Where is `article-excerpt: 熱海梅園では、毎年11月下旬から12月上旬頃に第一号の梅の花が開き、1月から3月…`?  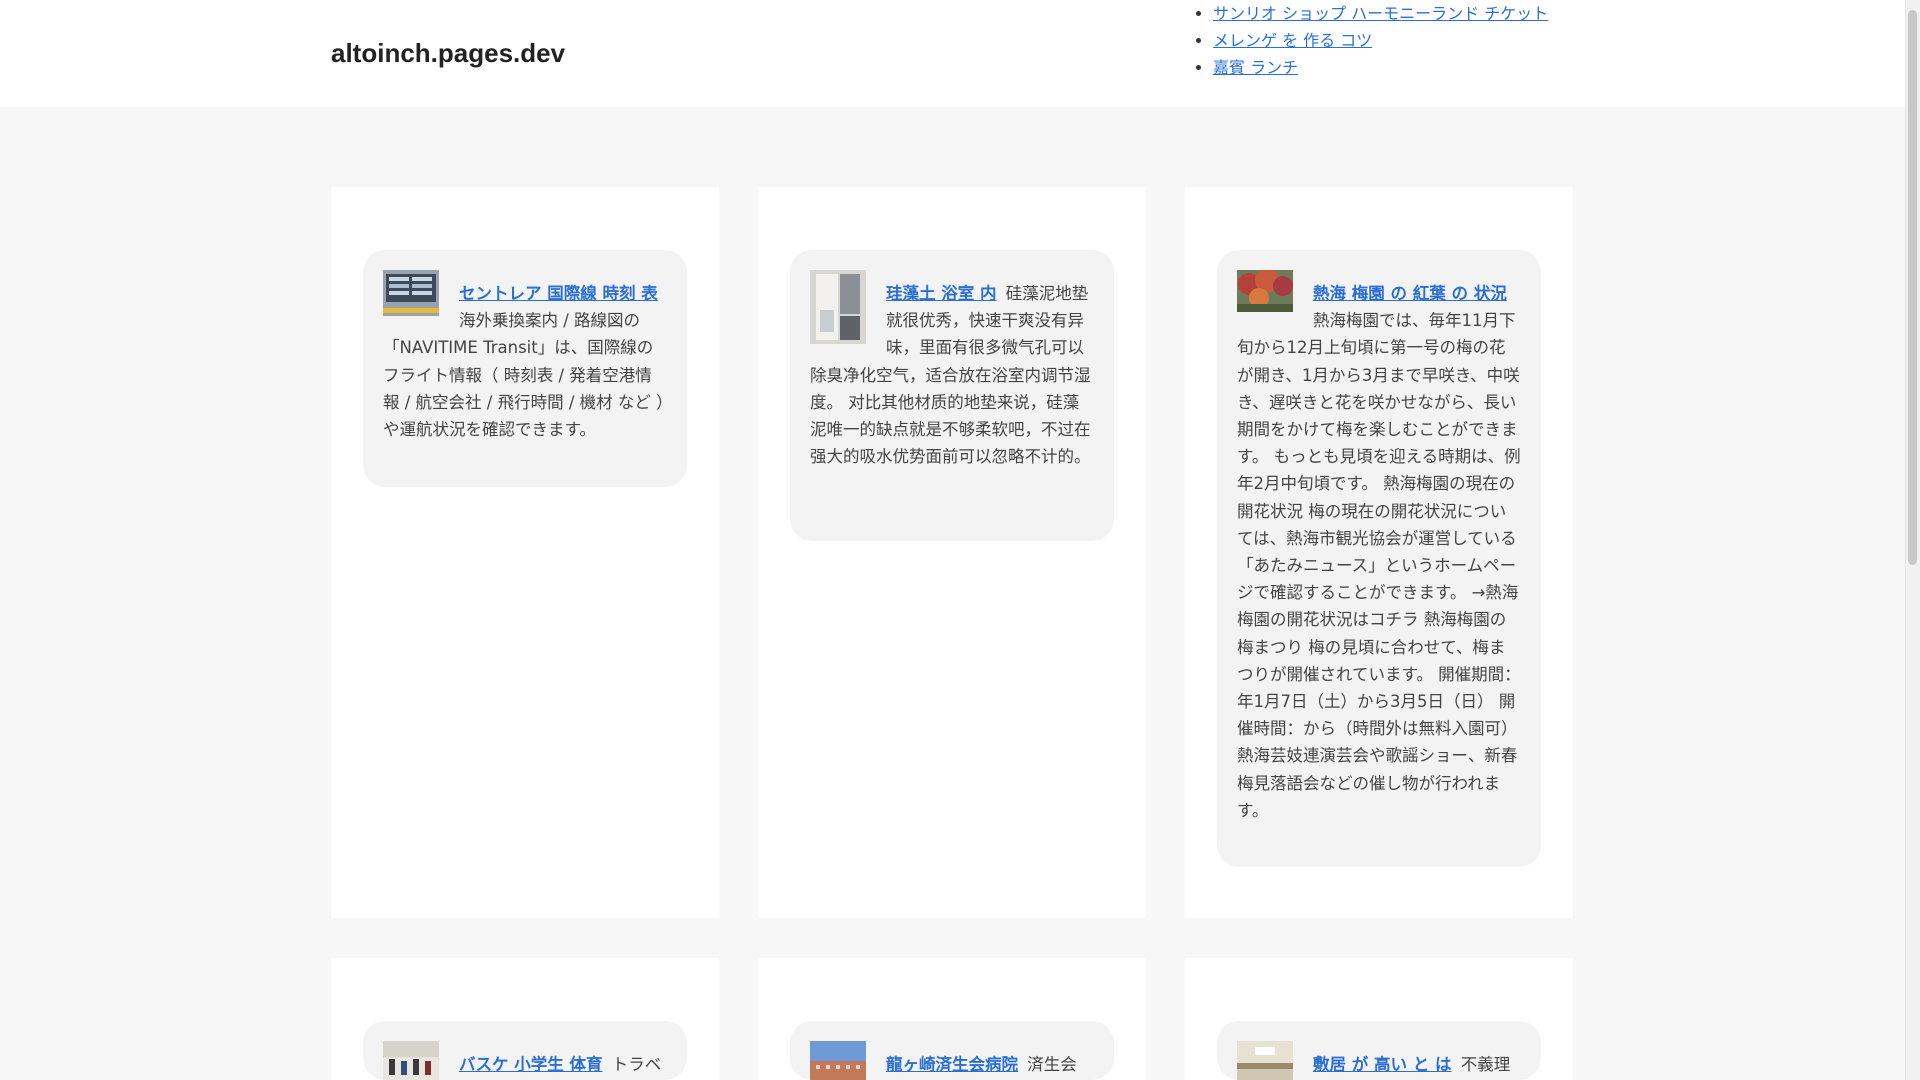
article-excerpt: 熱海梅園では、毎年11月下旬から12月上旬頃に第一号の梅の花が開き、1月から3月… is located at coordinates (1379, 565).